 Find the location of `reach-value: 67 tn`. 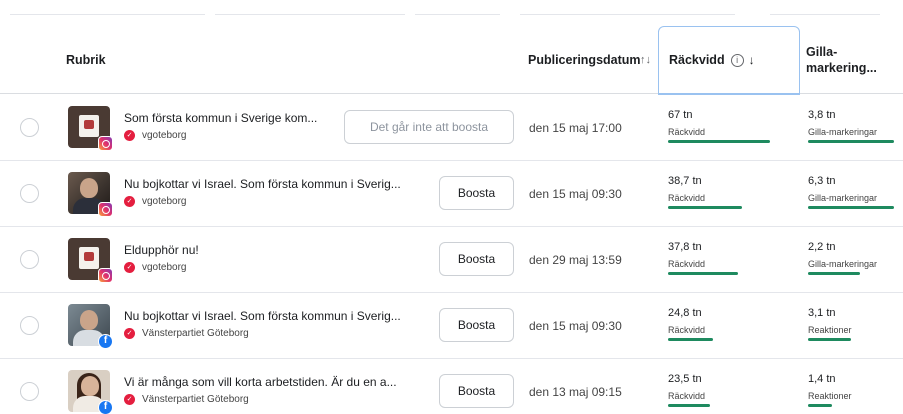

reach-value: 67 tn is located at coordinates (680, 115).